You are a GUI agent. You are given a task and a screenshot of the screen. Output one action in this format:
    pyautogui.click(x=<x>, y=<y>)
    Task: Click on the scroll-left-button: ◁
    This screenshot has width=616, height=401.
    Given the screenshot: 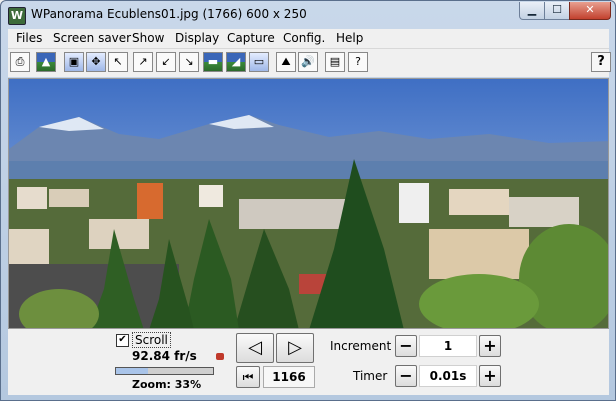 What is the action you would take?
    pyautogui.click(x=255, y=348)
    